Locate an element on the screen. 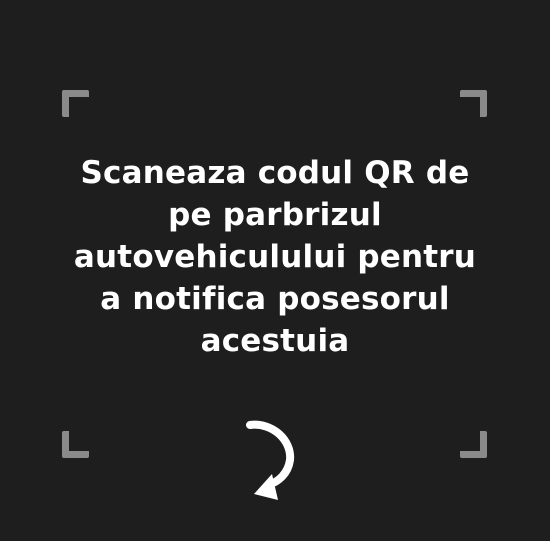 This screenshot has height=541, width=550. rotate-camera-button is located at coordinates (274, 461).